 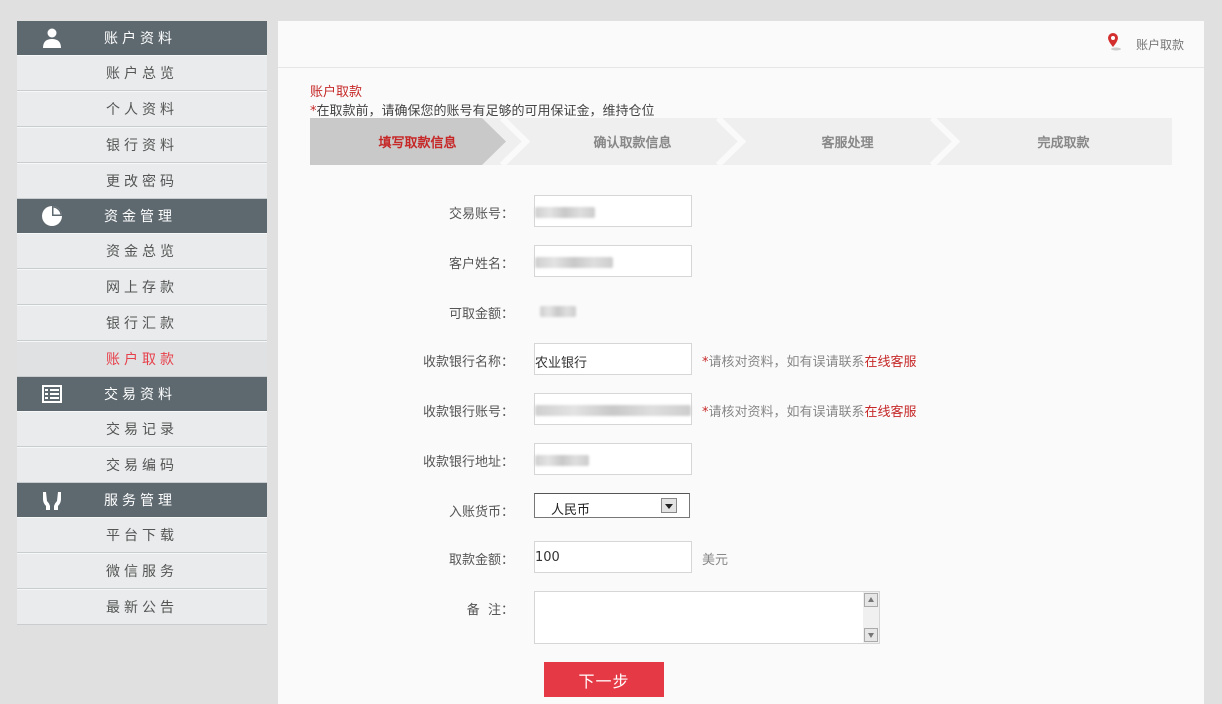 What do you see at coordinates (481, 314) in the screenshot?
I see `available-amount-label: 可取金额：` at bounding box center [481, 314].